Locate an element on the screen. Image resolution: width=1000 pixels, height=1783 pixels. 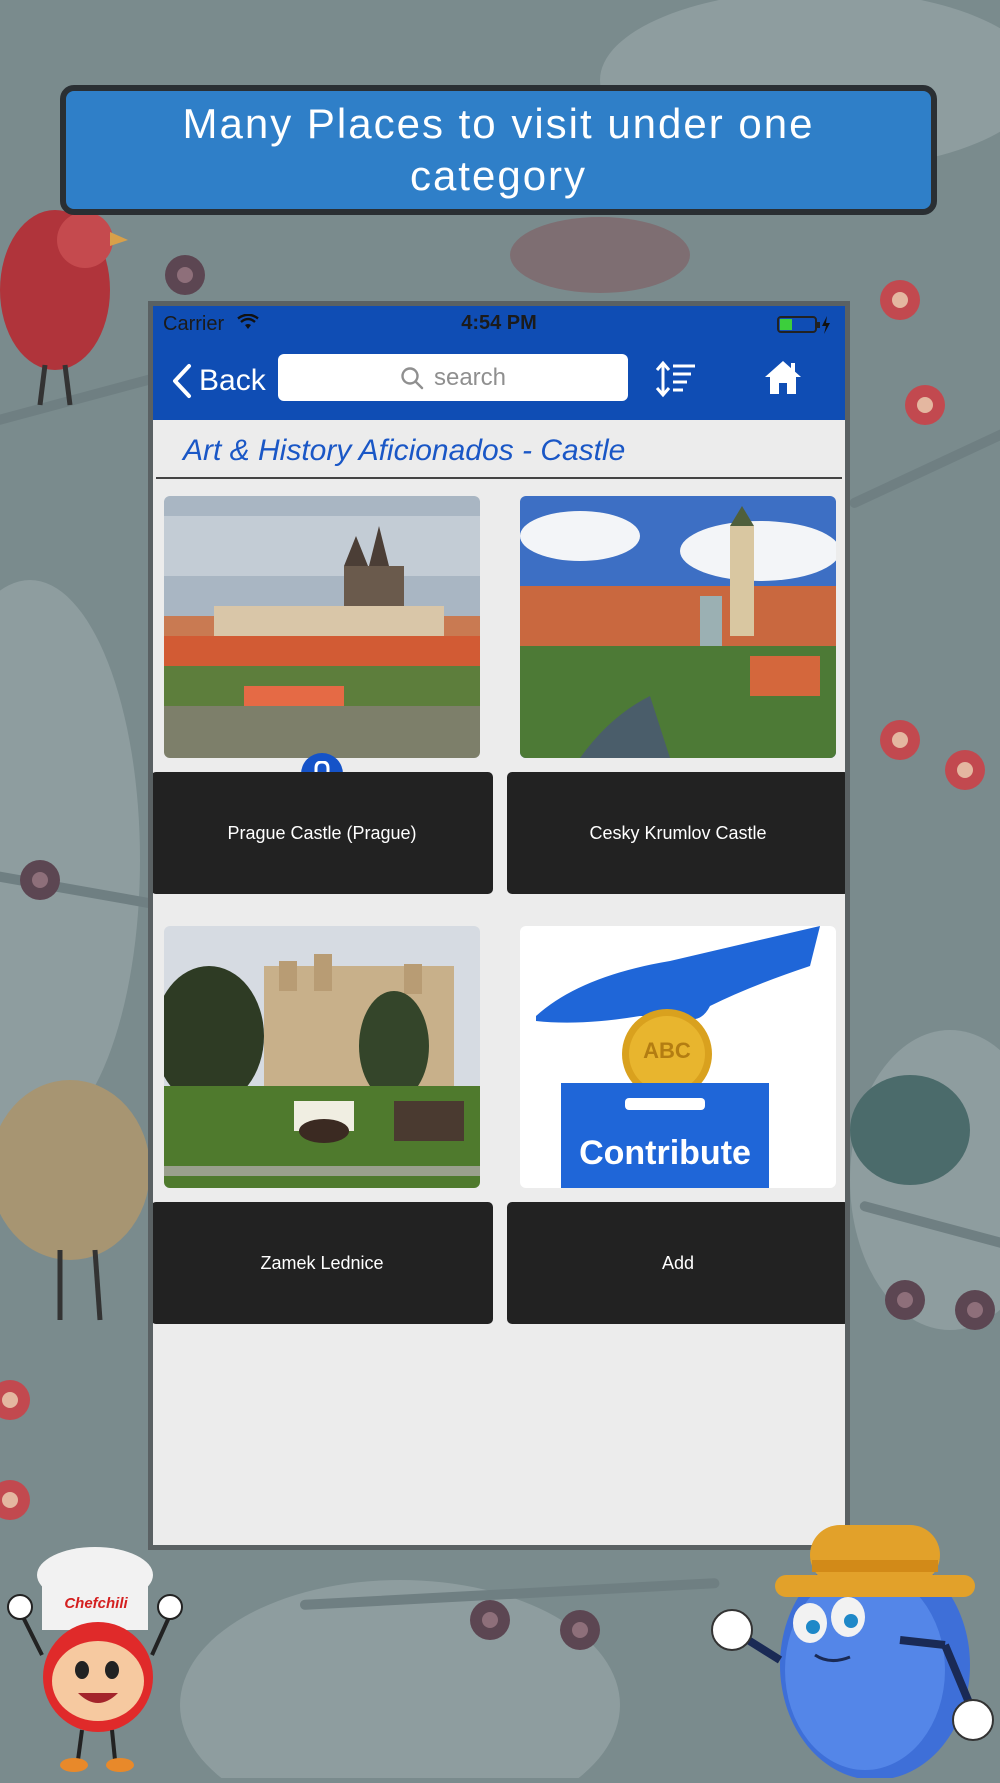
search-input: search is located at coordinates (453, 377).